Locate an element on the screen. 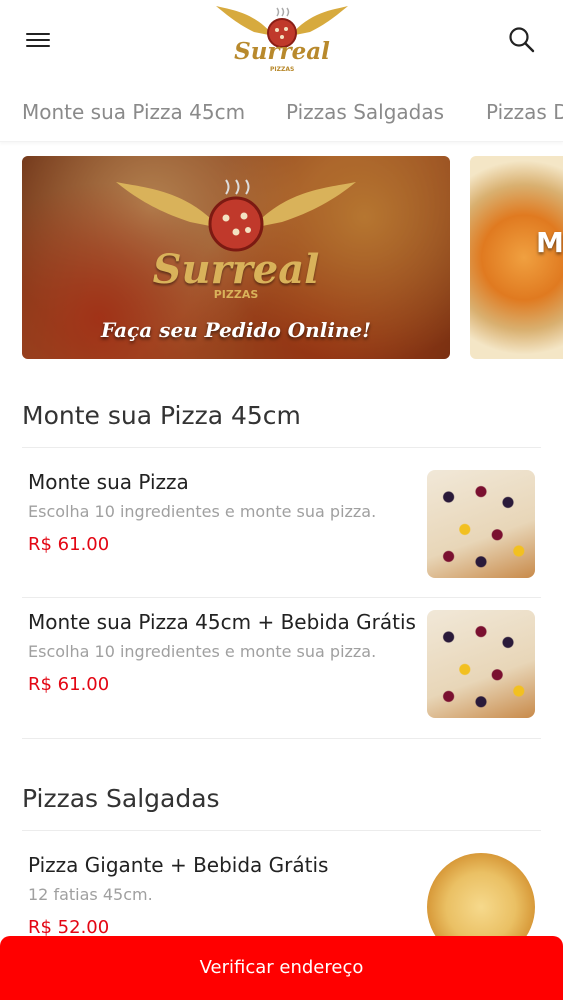 This screenshot has width=563, height=1000. verify-address-label: Verificar endereço is located at coordinates (281, 967).